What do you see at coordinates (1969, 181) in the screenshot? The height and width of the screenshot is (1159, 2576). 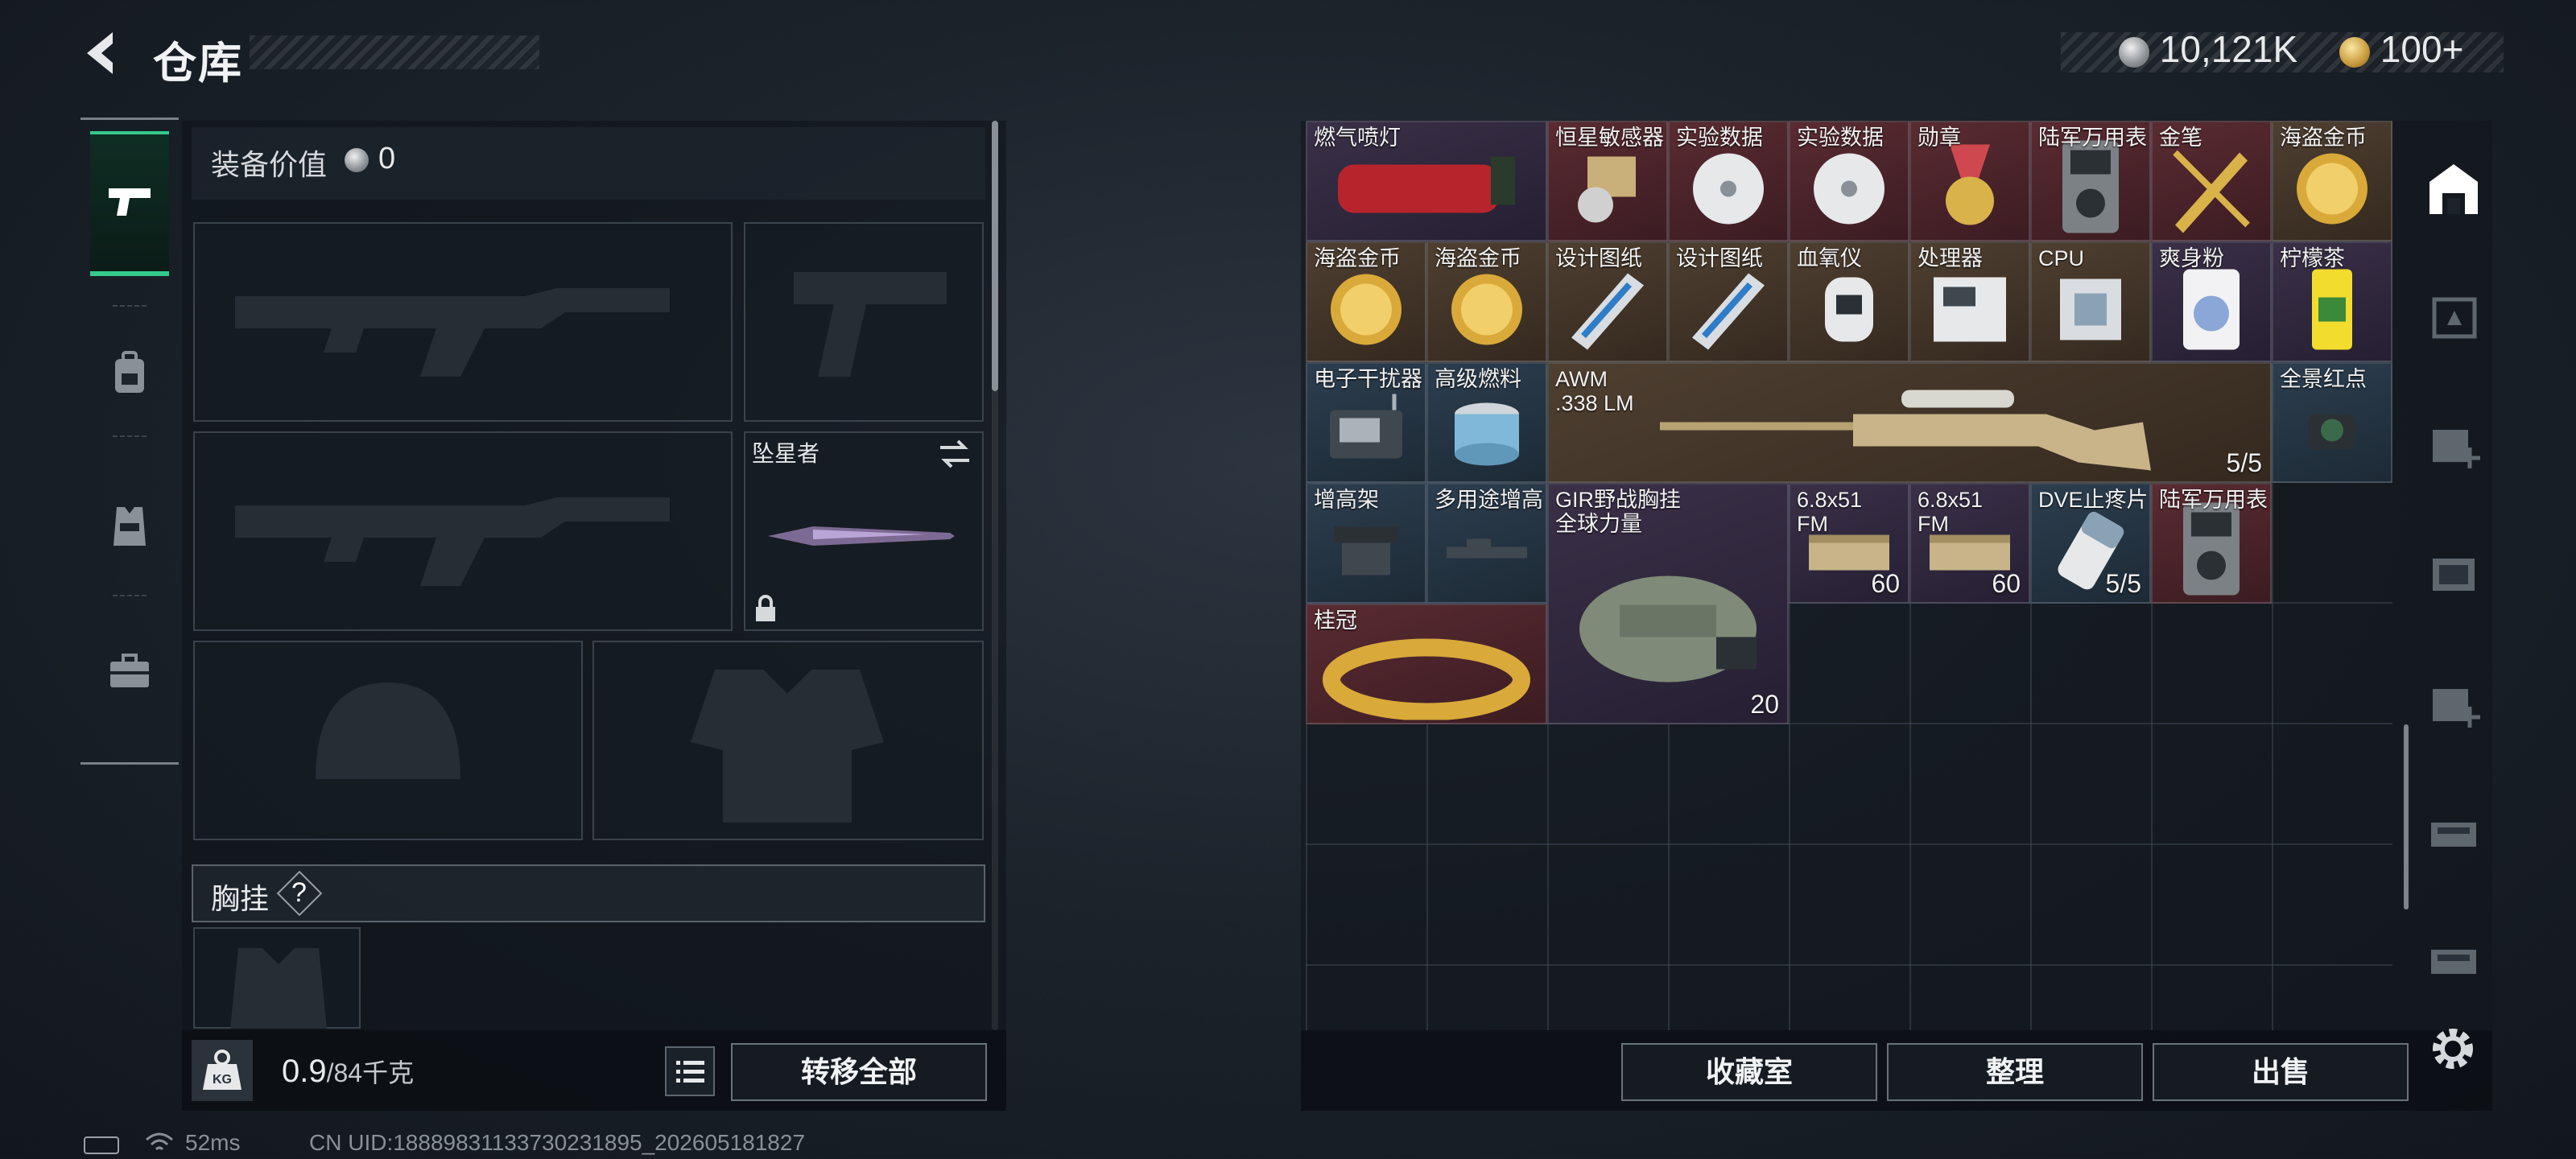 I see `inventory-item: 勋章` at bounding box center [1969, 181].